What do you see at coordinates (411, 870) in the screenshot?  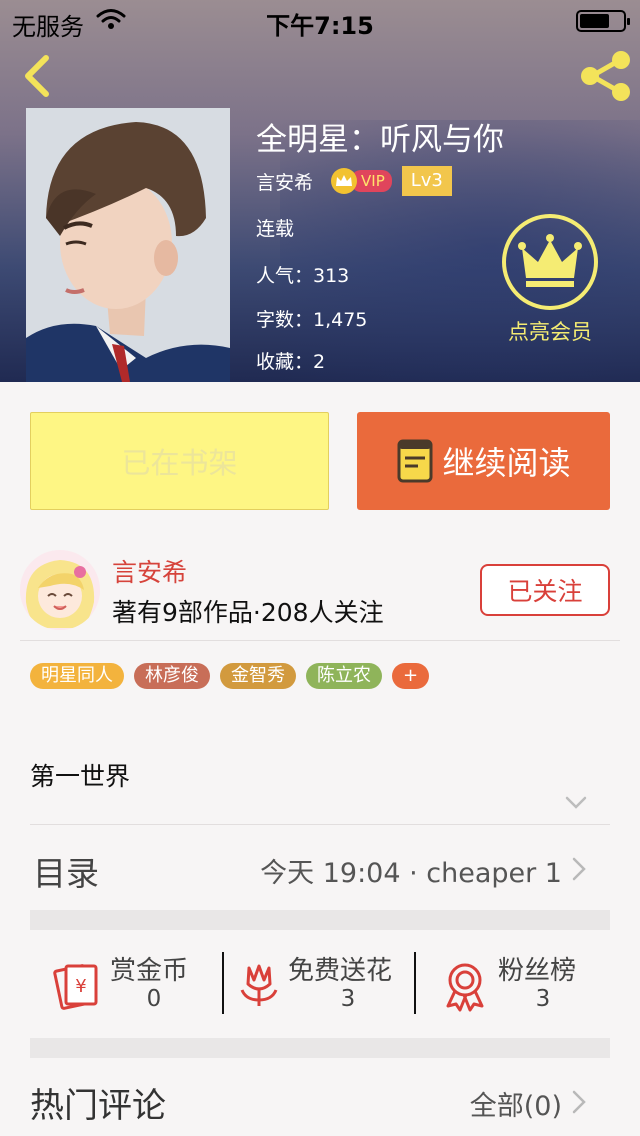 I see `toc-latest-chapter: 今天 19:04 · cheaper 1` at bounding box center [411, 870].